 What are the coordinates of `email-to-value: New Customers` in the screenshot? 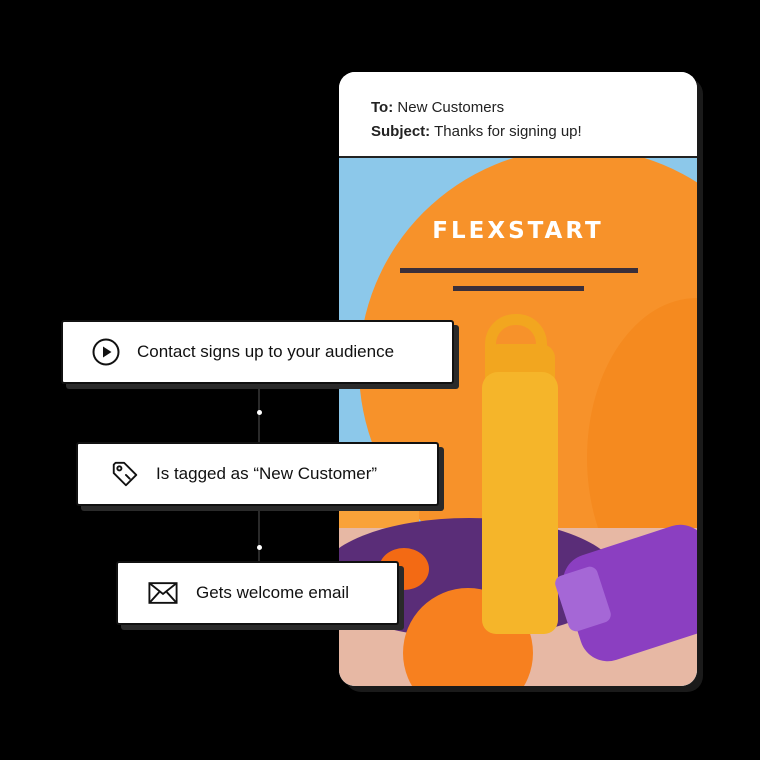 It's located at (451, 107).